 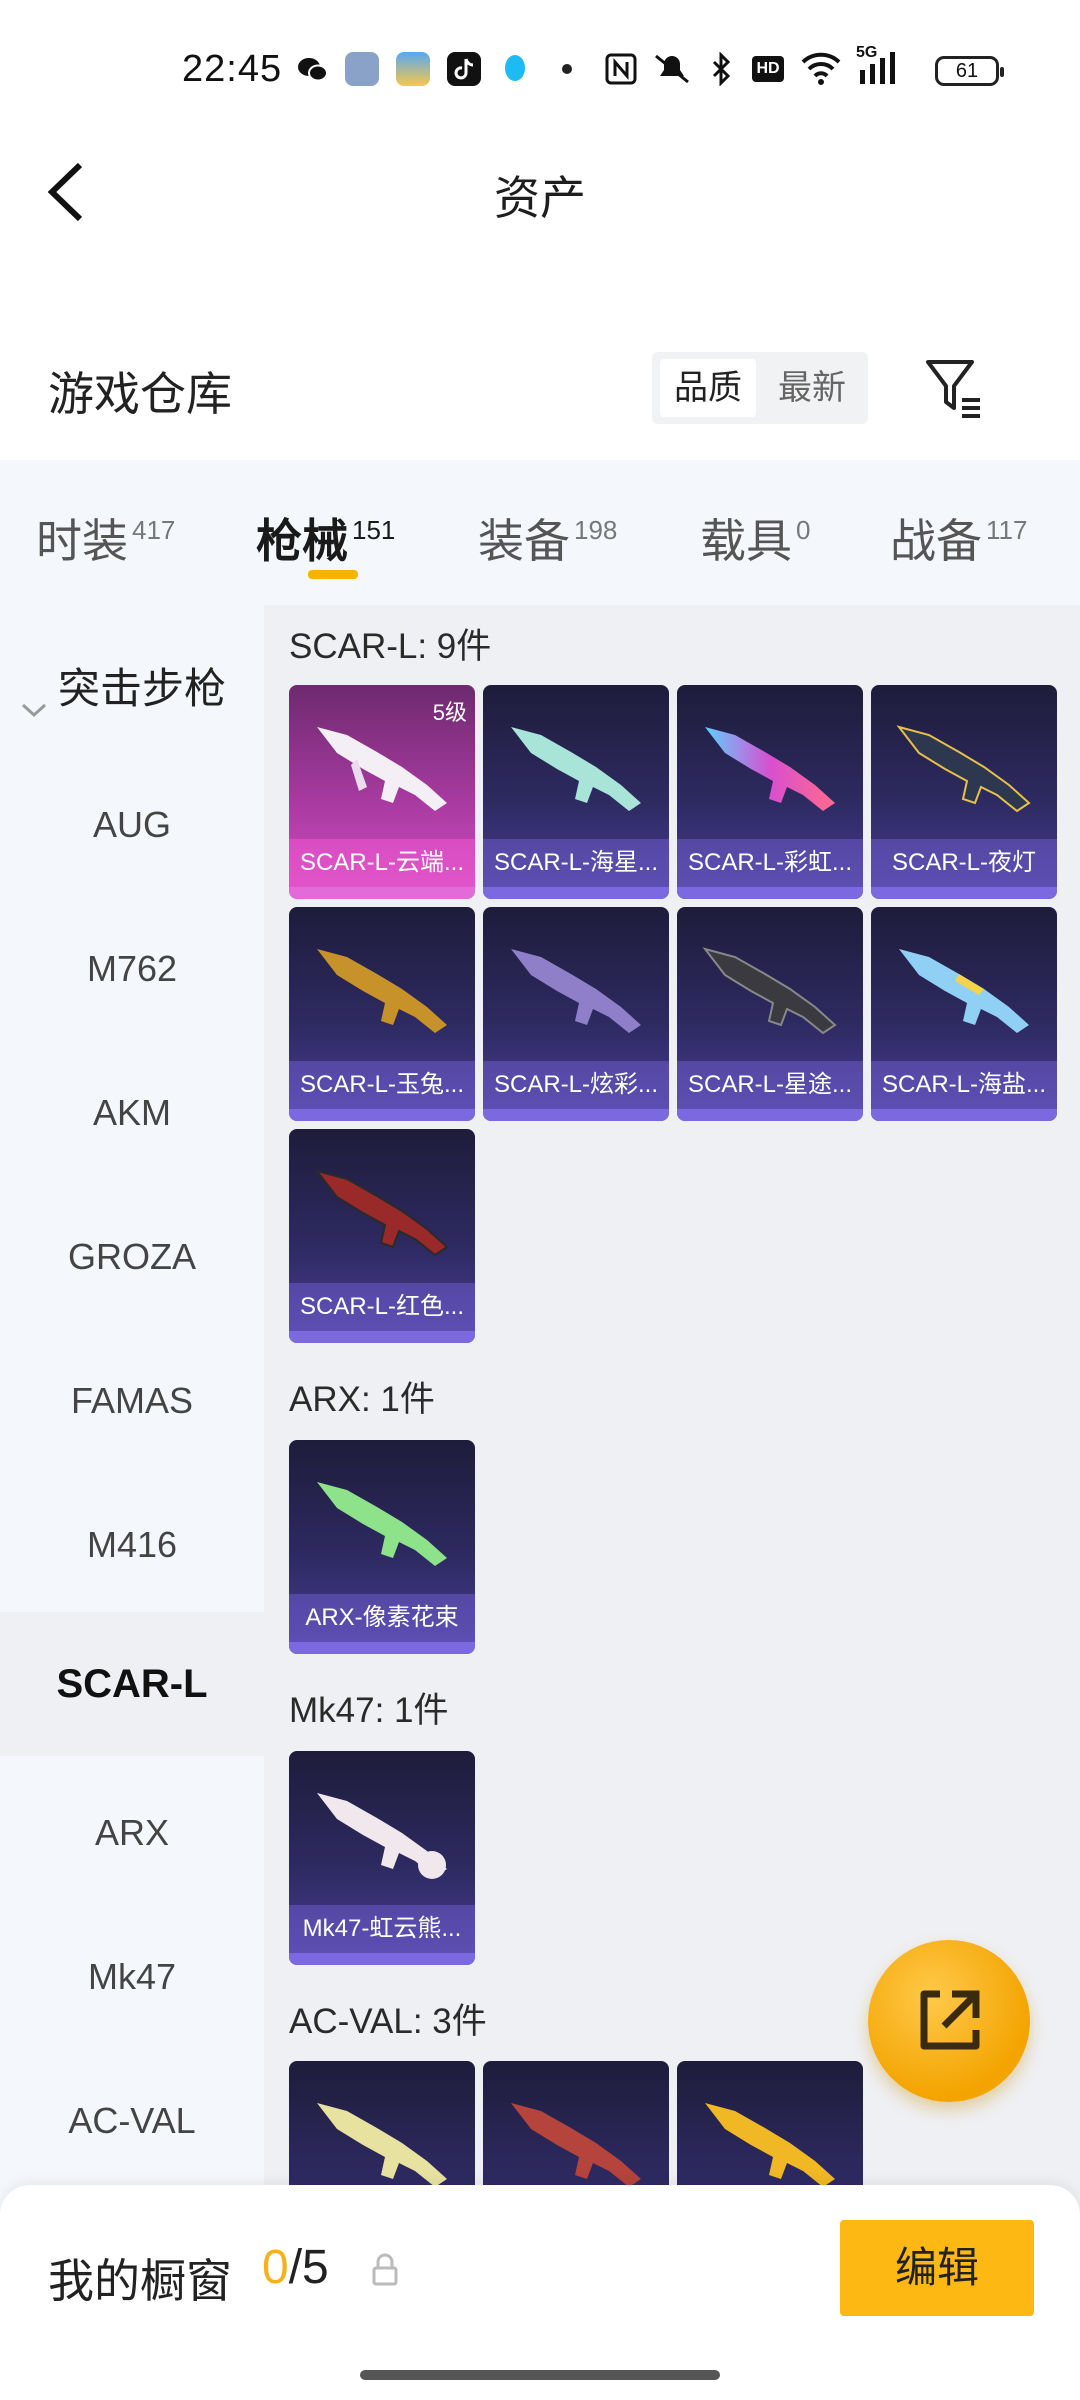 What do you see at coordinates (760, 388) in the screenshot?
I see `sort-toggle: 品质 最新` at bounding box center [760, 388].